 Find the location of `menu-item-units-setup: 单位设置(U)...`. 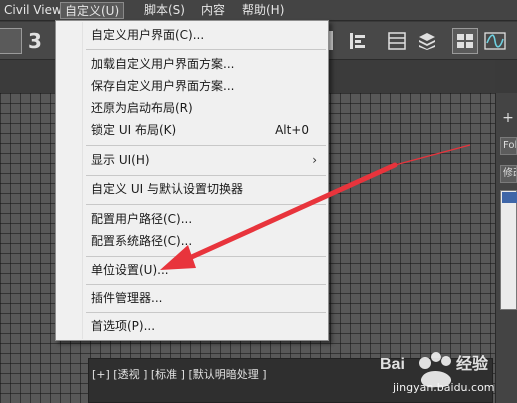

menu-item-units-setup: 单位设置(U)... is located at coordinates (192, 270).